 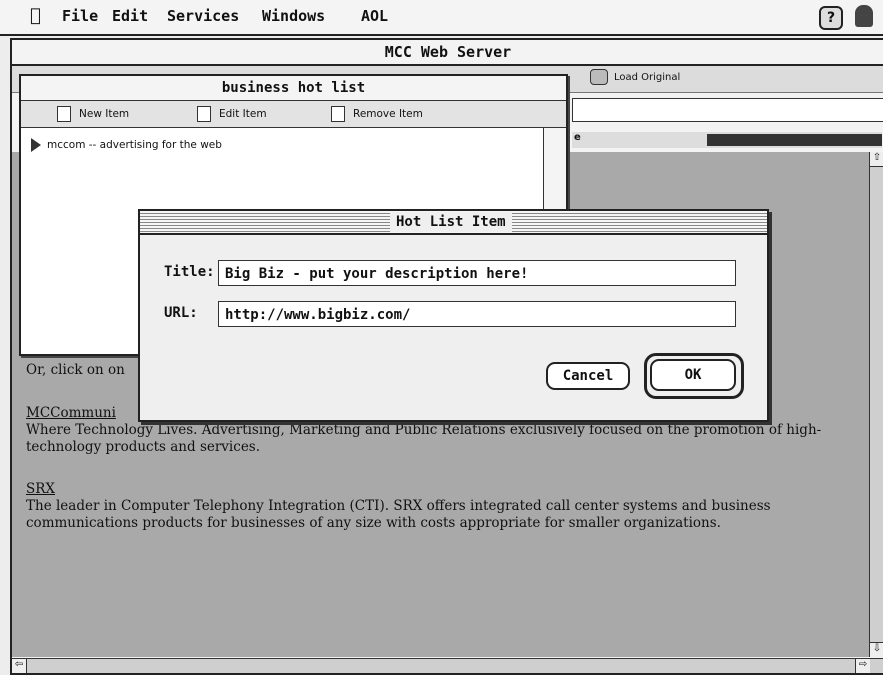 I want to click on ok-button-default-ring: OK, so click(x=694, y=376).